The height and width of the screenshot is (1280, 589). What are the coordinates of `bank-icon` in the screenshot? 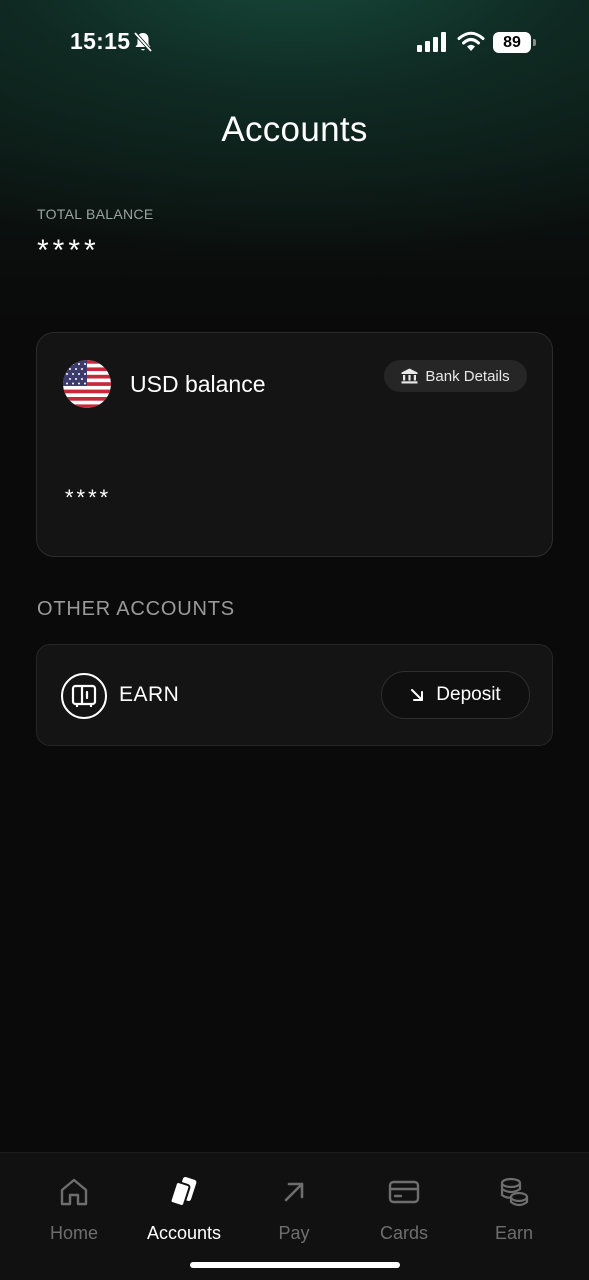 It's located at (409, 376).